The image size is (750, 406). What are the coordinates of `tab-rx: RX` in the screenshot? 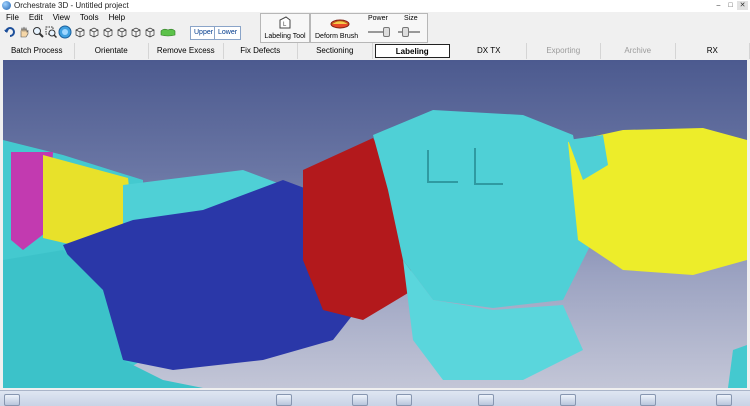 It's located at (713, 51).